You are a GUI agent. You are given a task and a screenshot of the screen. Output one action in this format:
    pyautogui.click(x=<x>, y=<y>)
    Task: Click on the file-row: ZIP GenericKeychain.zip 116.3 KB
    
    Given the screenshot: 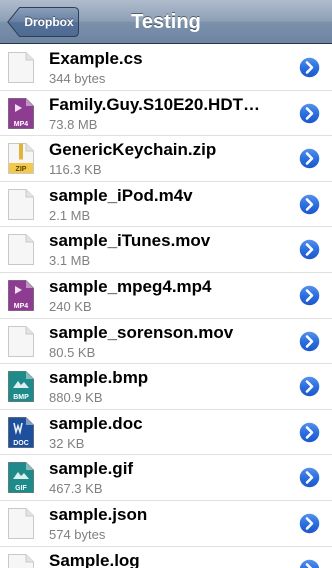 What is the action you would take?
    pyautogui.click(x=166, y=159)
    